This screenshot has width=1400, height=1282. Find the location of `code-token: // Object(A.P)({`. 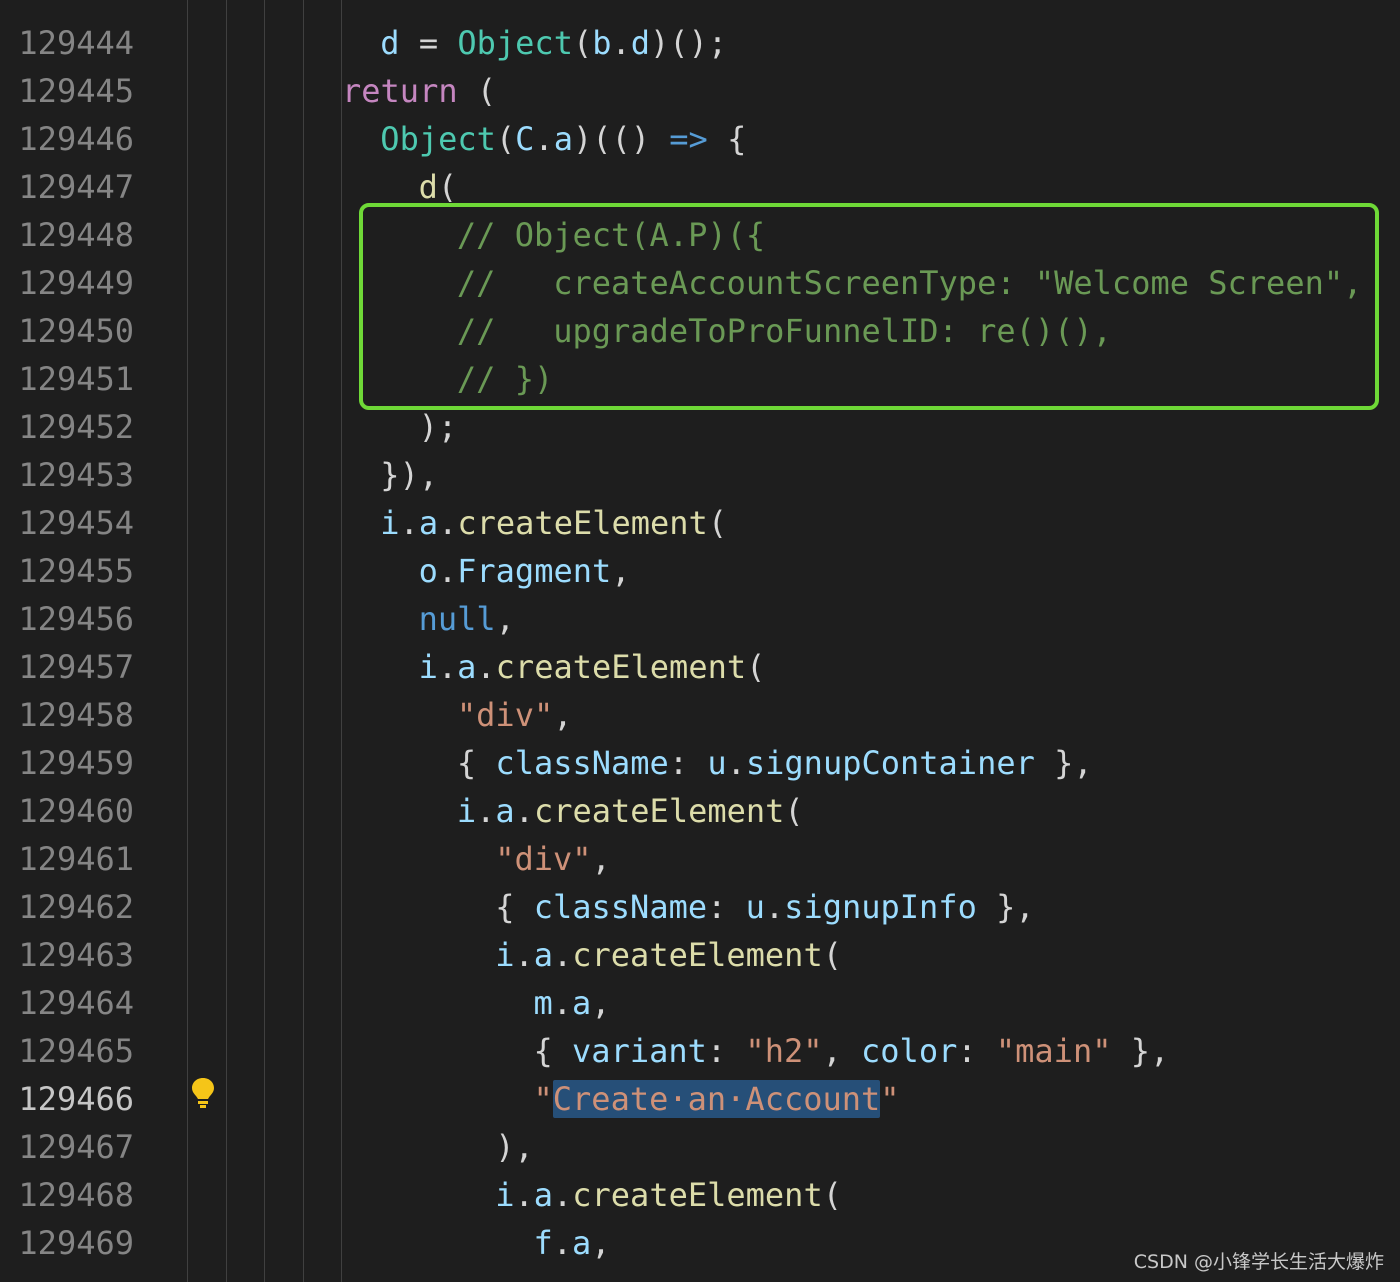

code-token: // Object(A.P)({ is located at coordinates (611, 235).